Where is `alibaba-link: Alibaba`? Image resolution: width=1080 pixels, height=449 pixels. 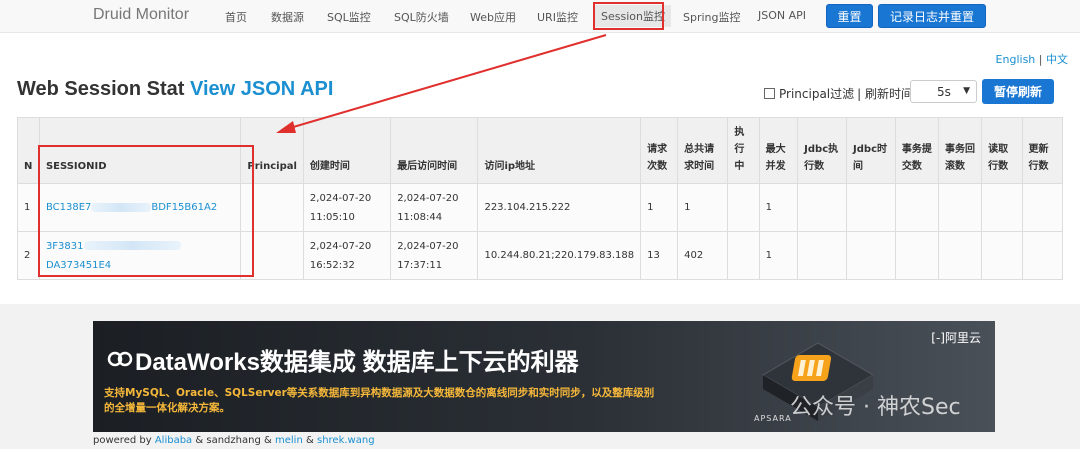
alibaba-link: Alibaba is located at coordinates (173, 440).